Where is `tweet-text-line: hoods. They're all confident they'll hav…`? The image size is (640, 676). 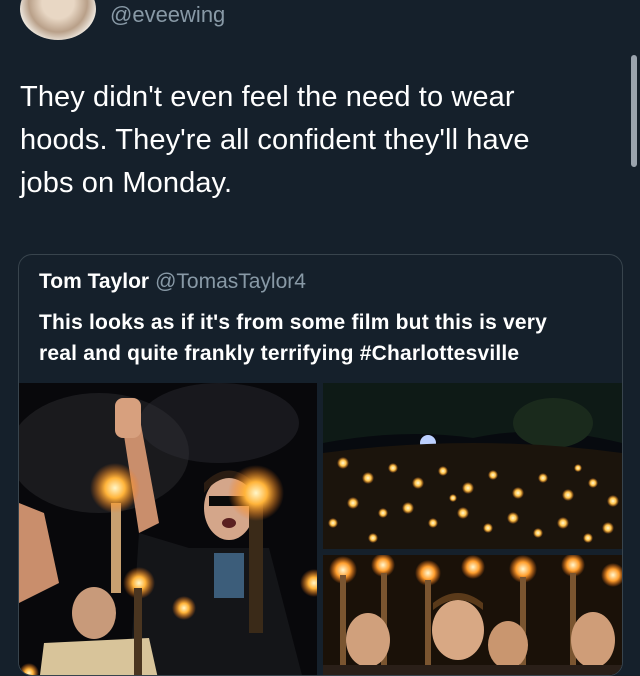
tweet-text-line: hoods. They're all confident they'll hav… is located at coordinates (275, 140).